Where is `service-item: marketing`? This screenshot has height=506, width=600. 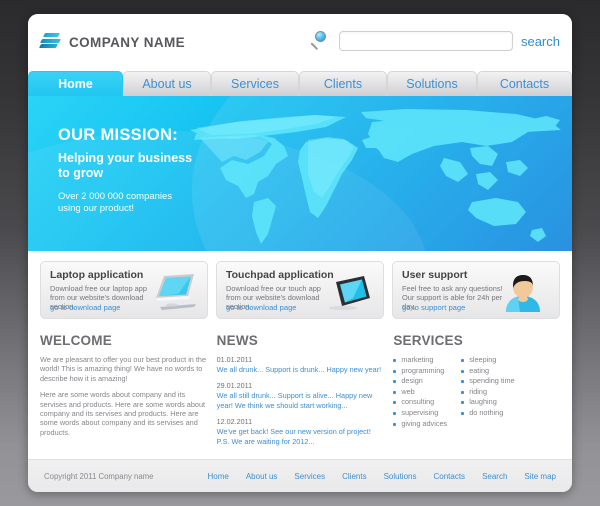 service-item: marketing is located at coordinates (420, 360).